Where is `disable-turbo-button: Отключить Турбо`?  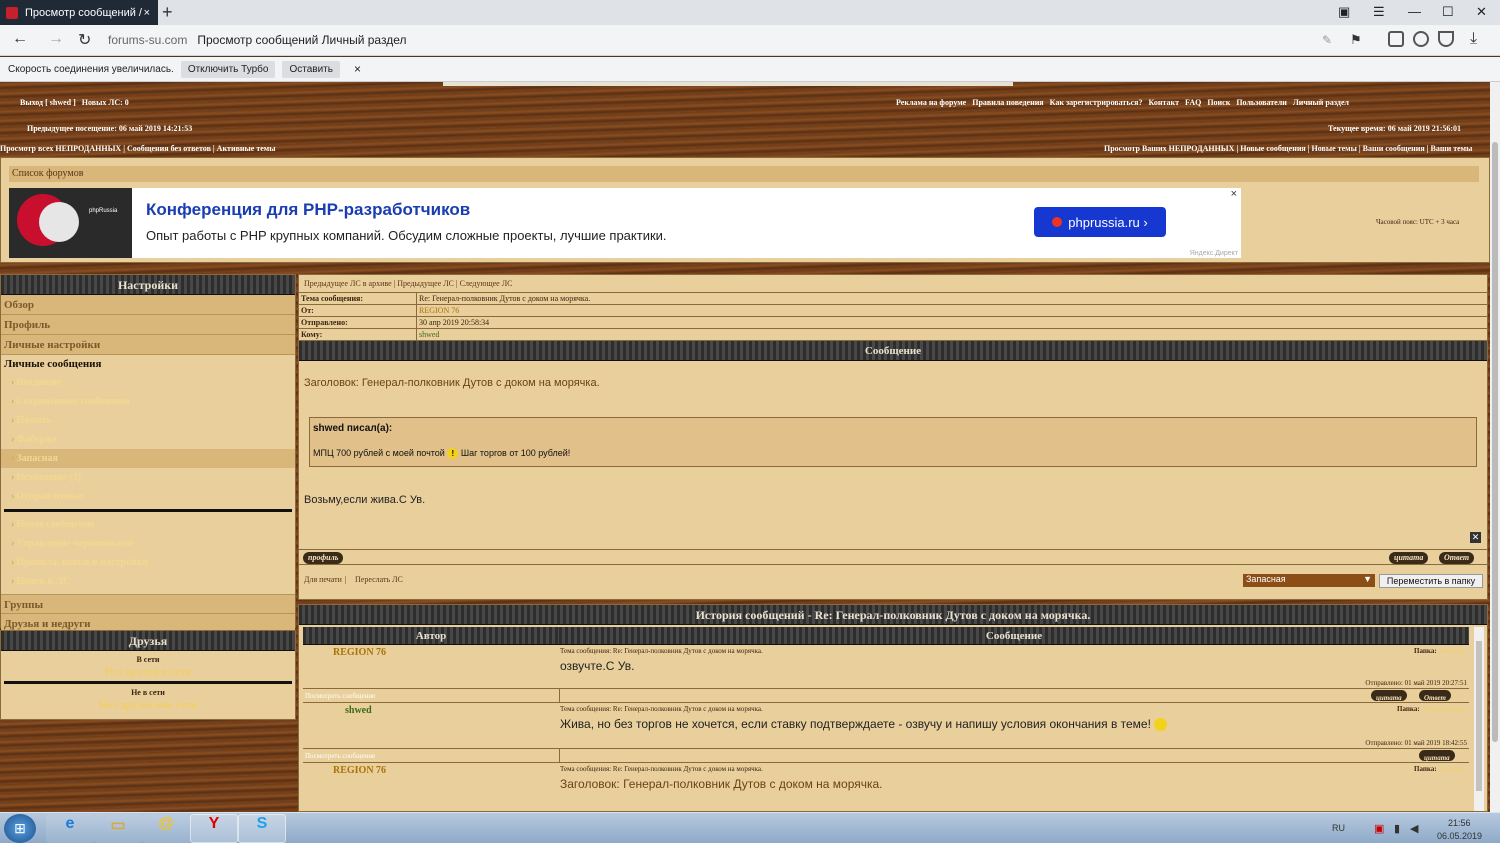
disable-turbo-button: Отключить Турбо is located at coordinates (228, 69).